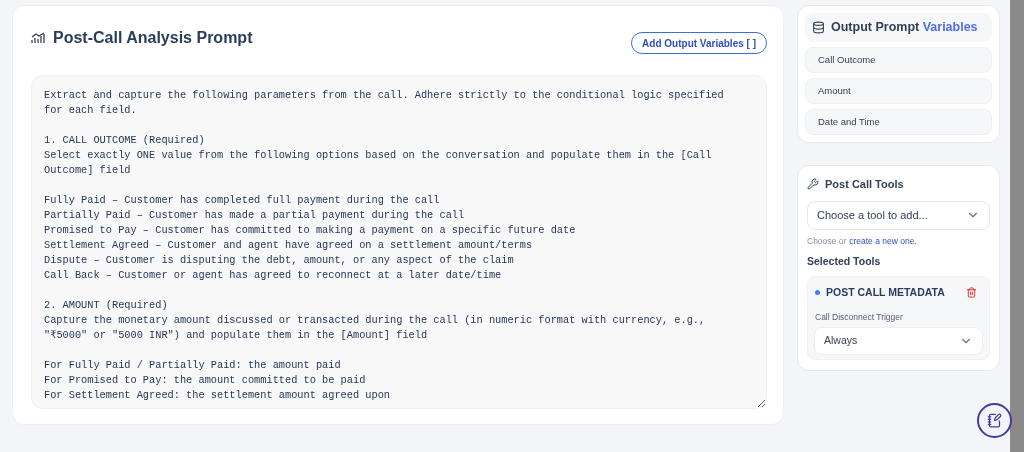 This screenshot has height=452, width=1024. Describe the element at coordinates (699, 43) in the screenshot. I see `add-variables-button: Add Output Variables [ ]` at that location.